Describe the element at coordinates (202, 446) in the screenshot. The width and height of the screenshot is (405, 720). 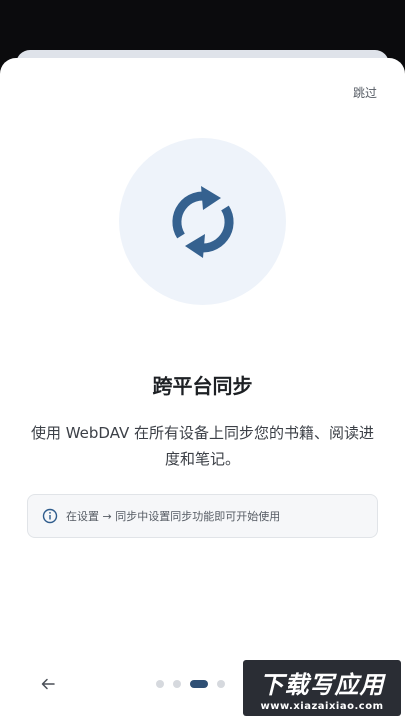
I see `page-description: 使用 WebDAV 在所有设备上同步您的书籍、阅读进度和笔记。` at that location.